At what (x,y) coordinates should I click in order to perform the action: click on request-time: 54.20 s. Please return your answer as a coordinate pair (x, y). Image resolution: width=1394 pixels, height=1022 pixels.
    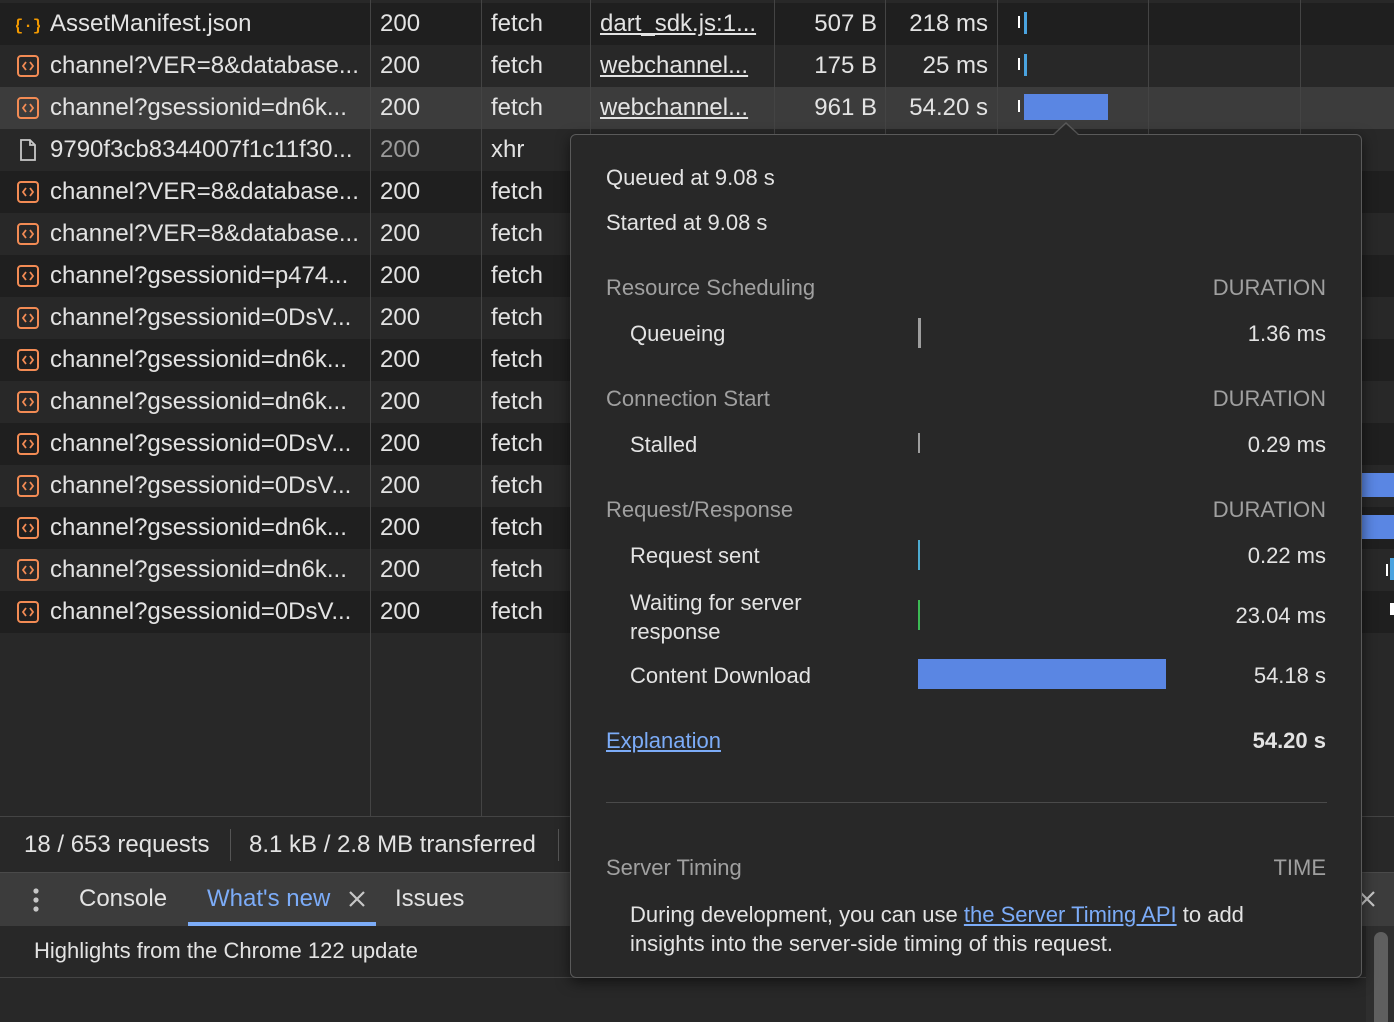
    Looking at the image, I should click on (948, 107).